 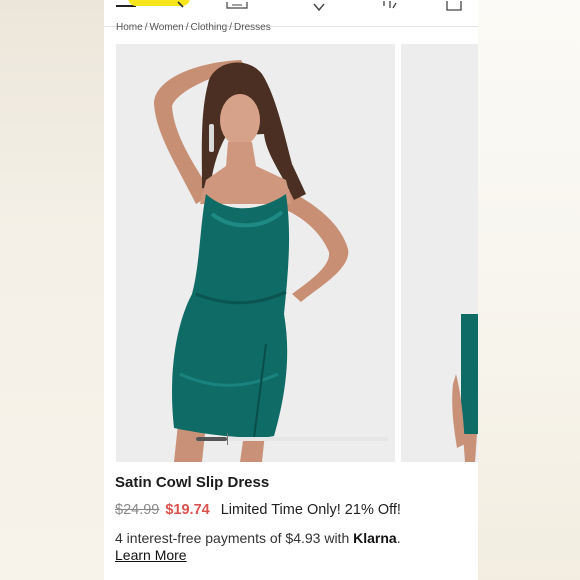 I want to click on breadcrumb-home: Home, so click(x=129, y=27).